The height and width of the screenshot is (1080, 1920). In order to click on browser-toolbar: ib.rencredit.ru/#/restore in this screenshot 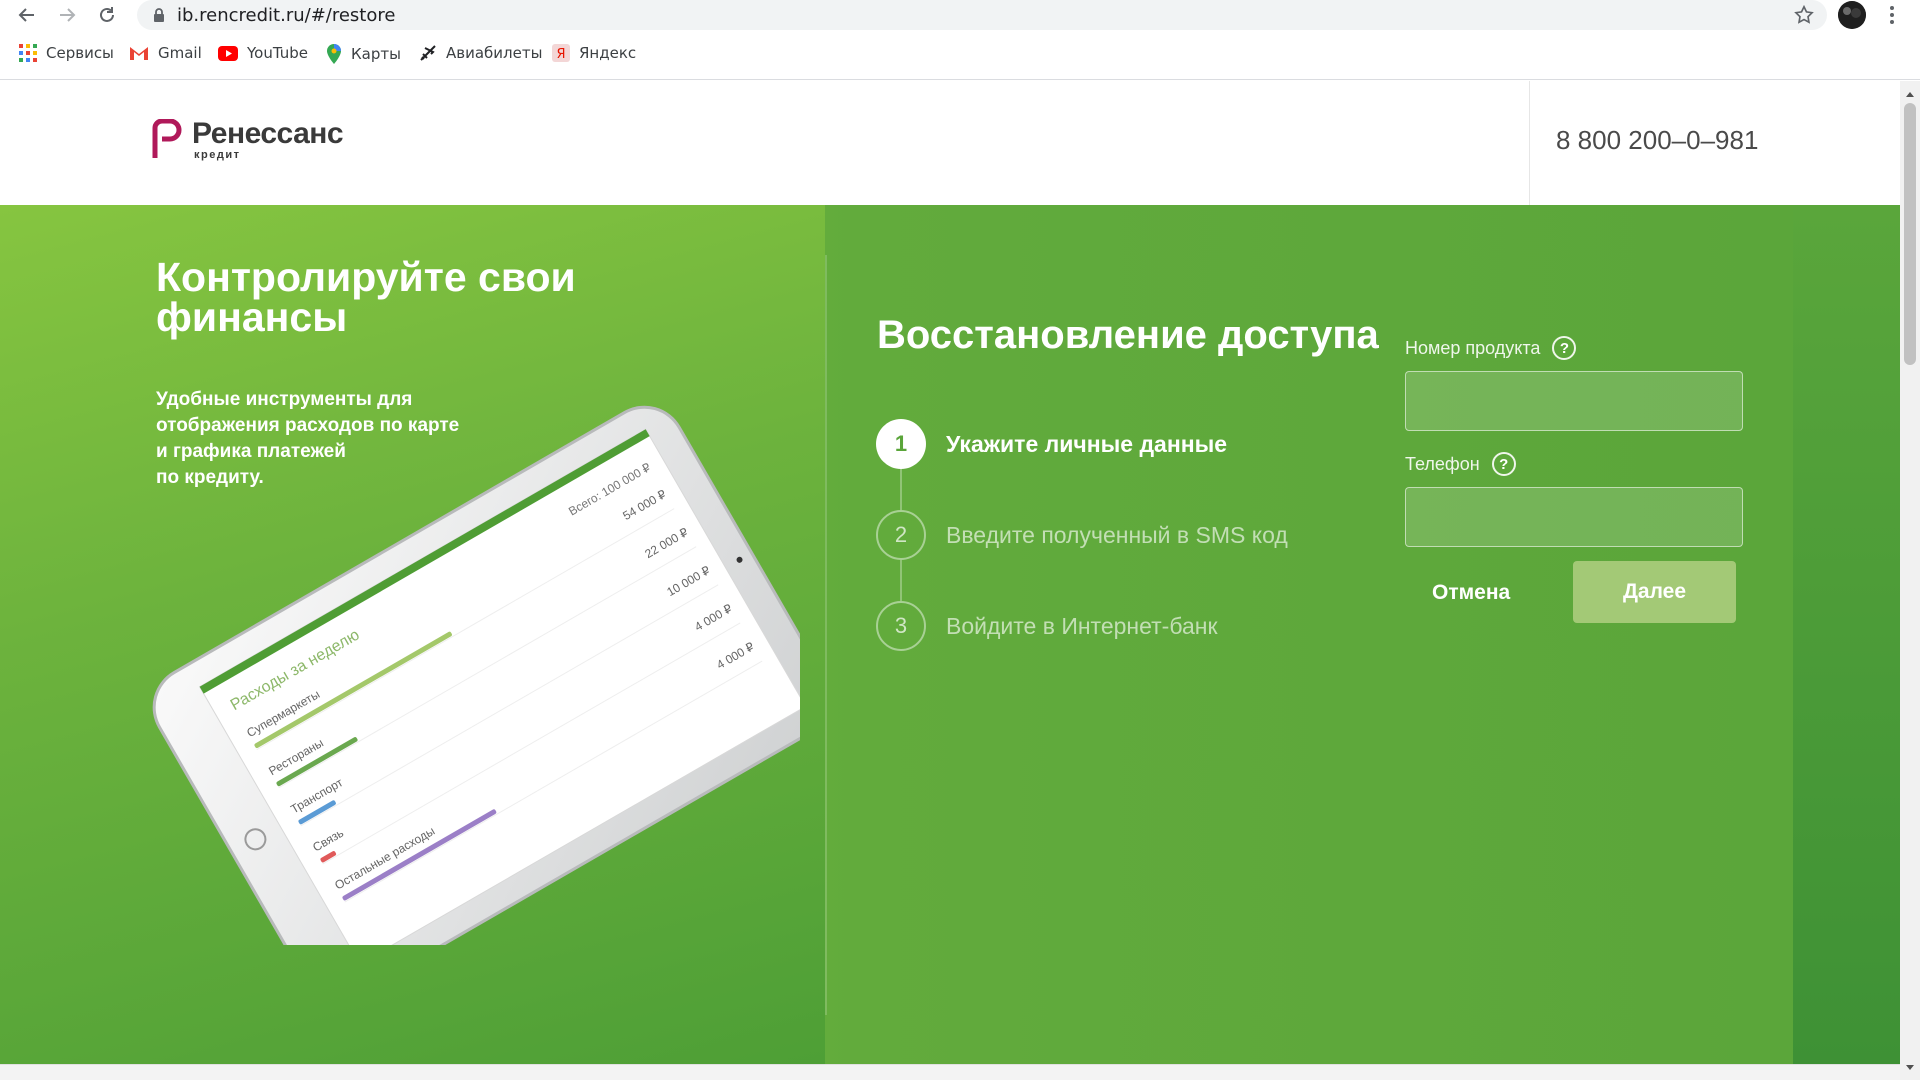, I will do `click(960, 15)`.